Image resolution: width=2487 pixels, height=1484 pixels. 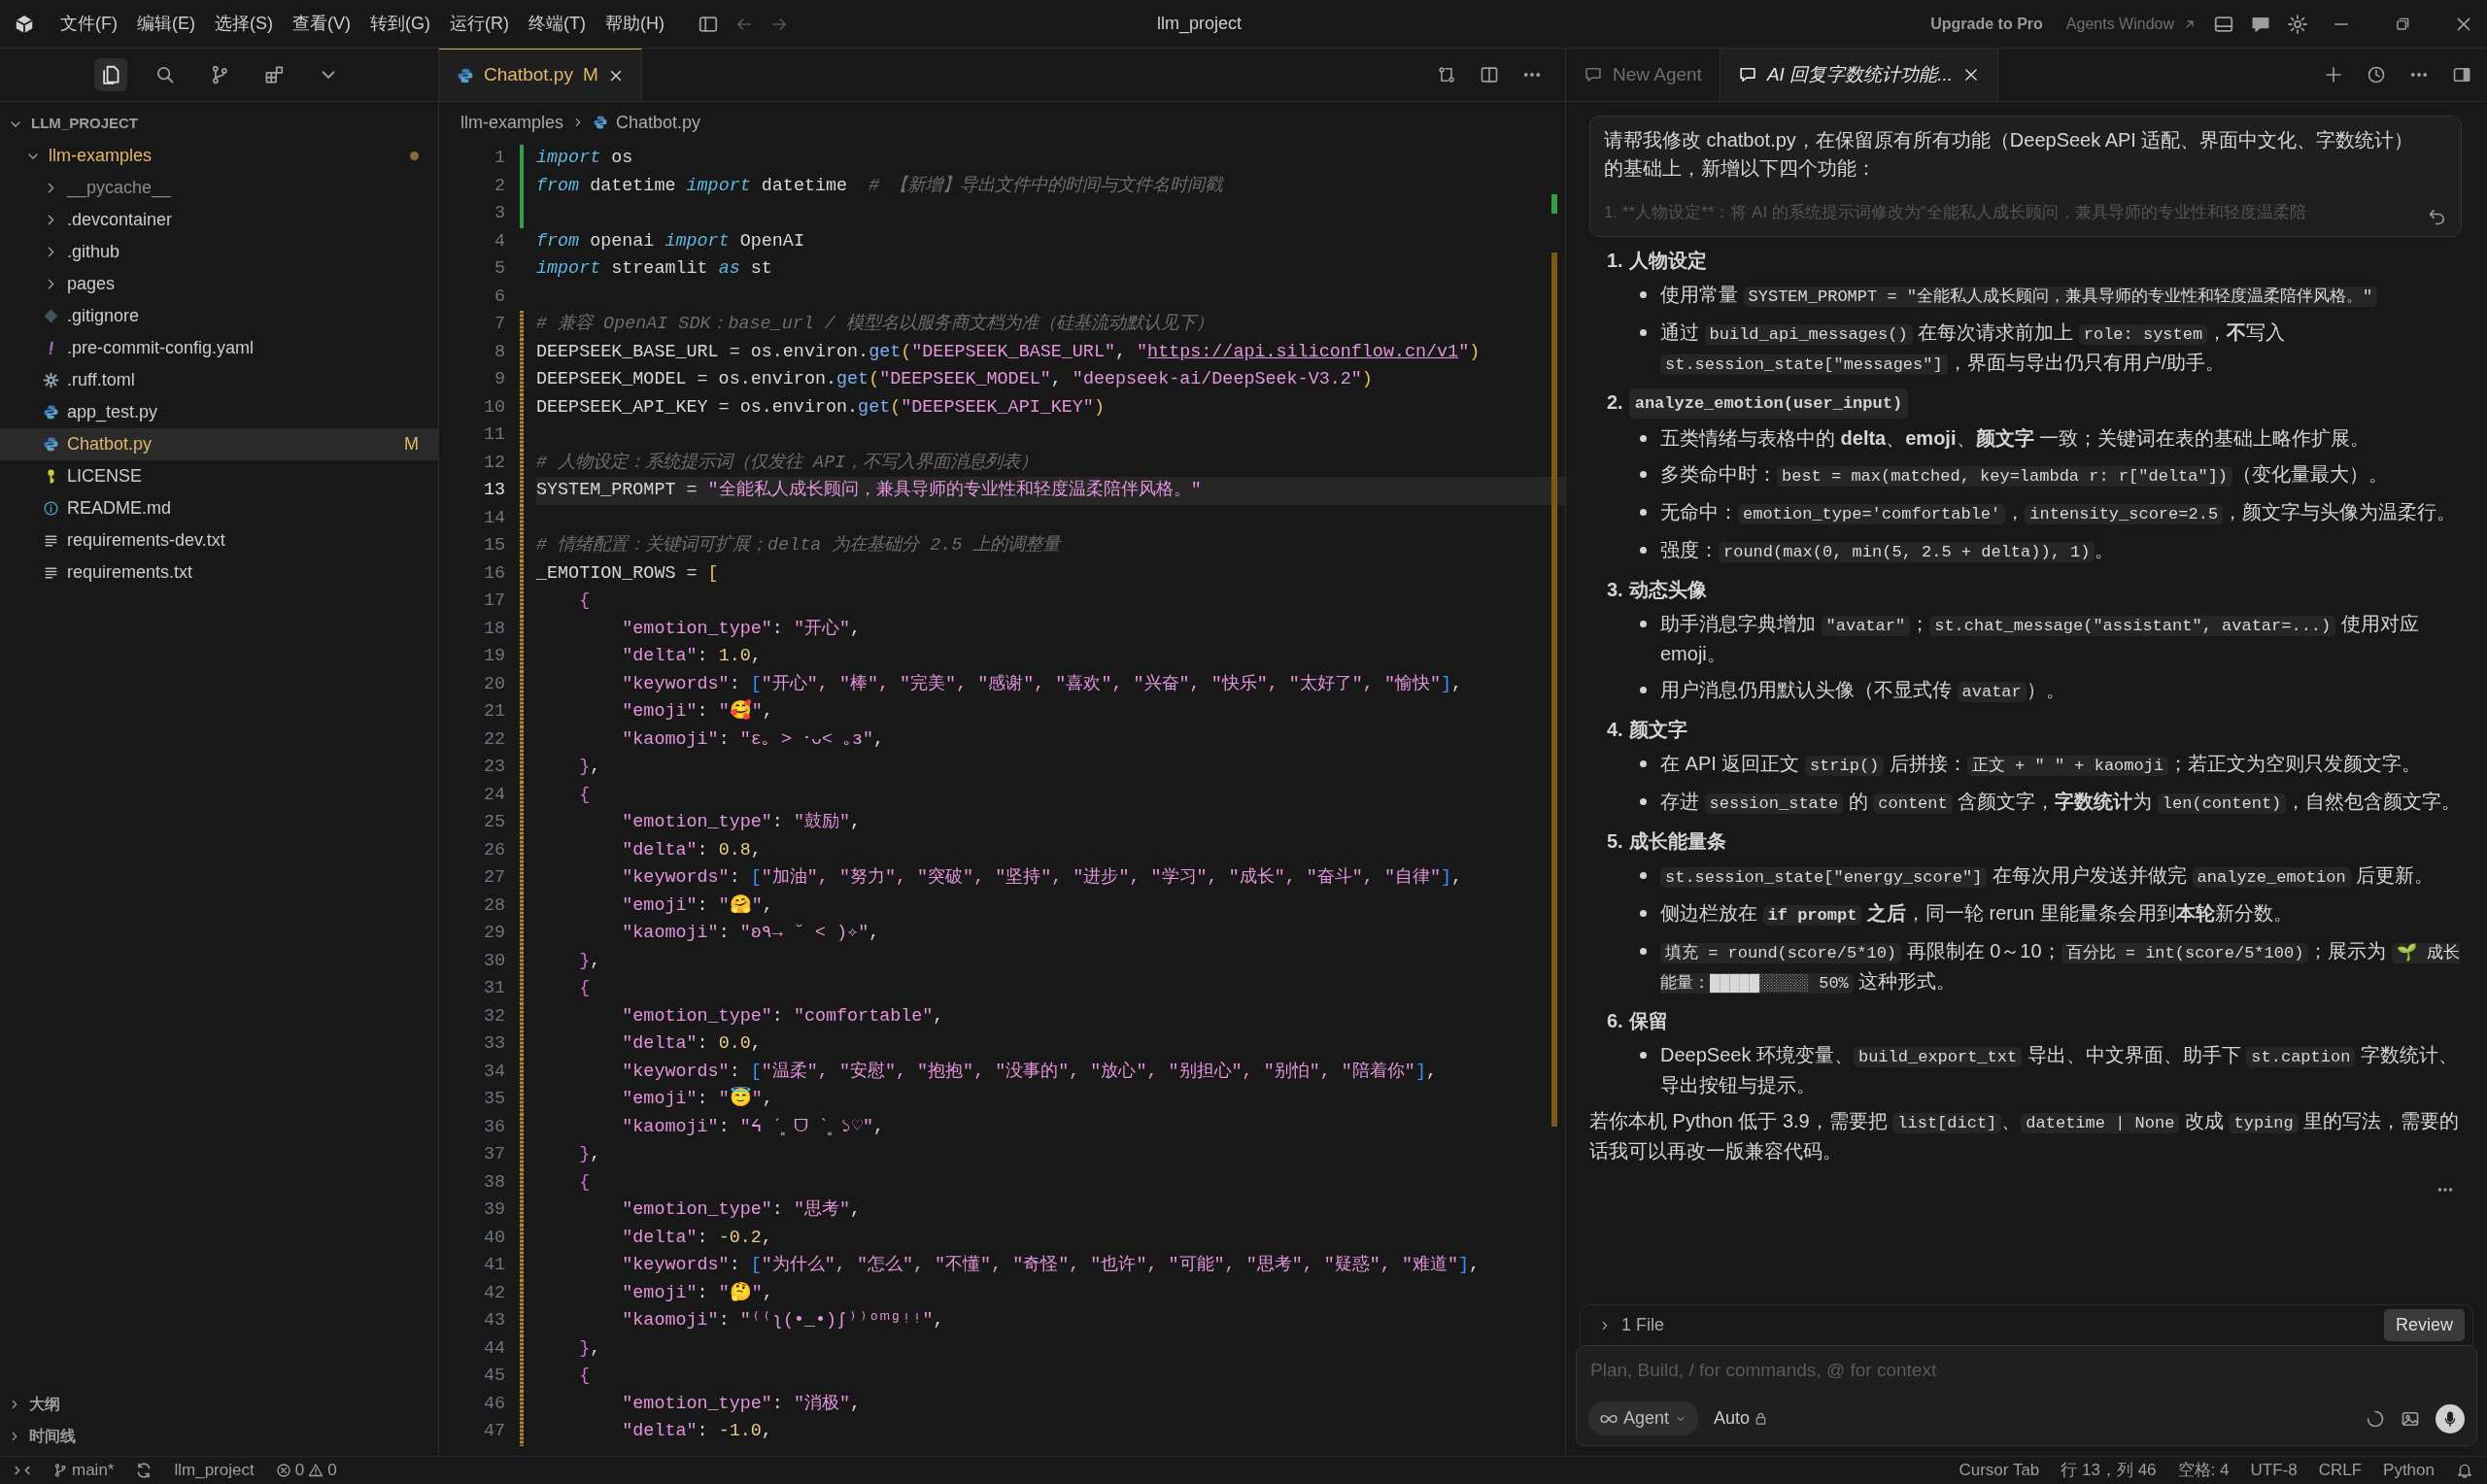 I want to click on code-line: "emoji": "😇",, so click(x=697, y=1098).